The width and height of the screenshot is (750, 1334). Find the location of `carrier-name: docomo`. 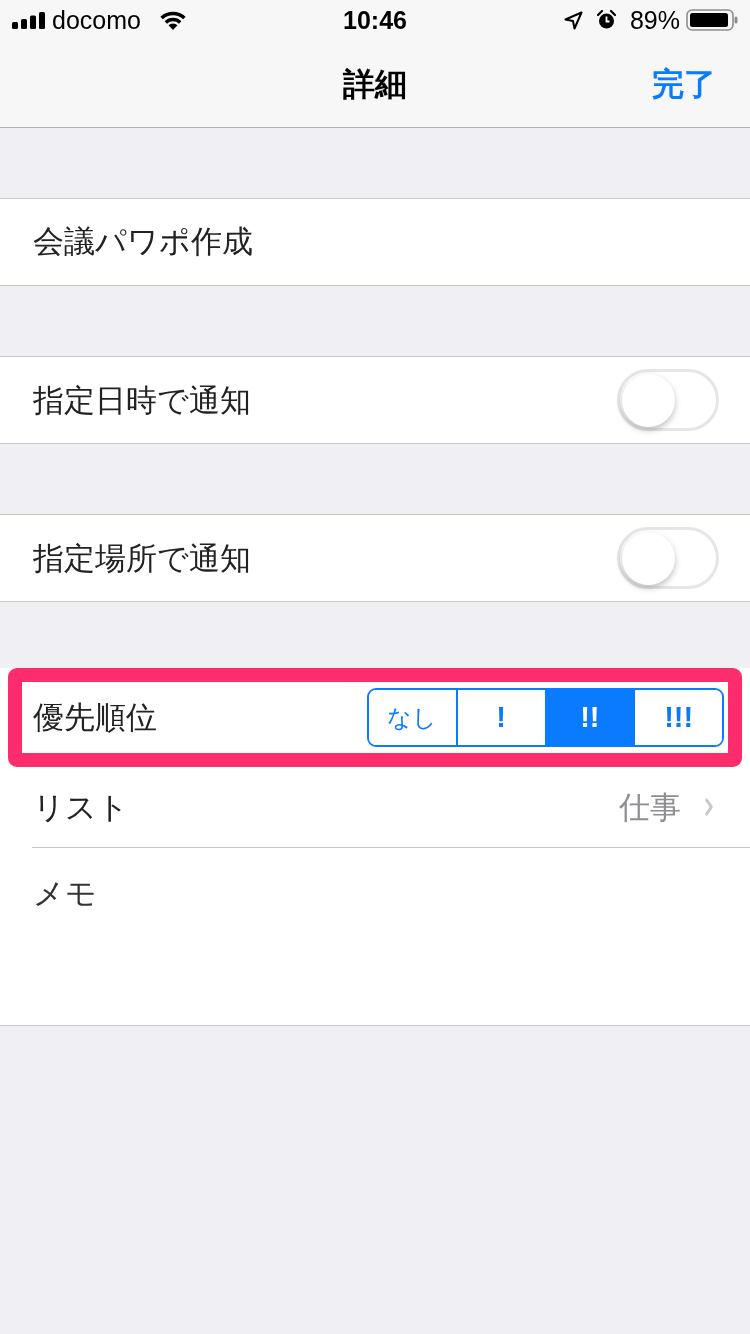

carrier-name: docomo is located at coordinates (96, 20).